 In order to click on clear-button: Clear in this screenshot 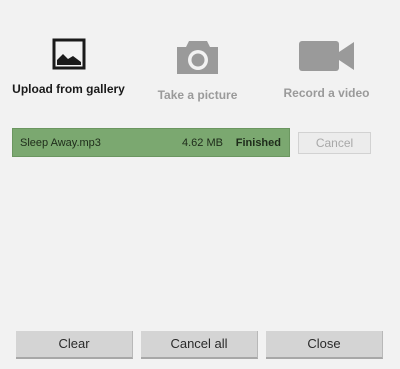, I will do `click(74, 345)`.